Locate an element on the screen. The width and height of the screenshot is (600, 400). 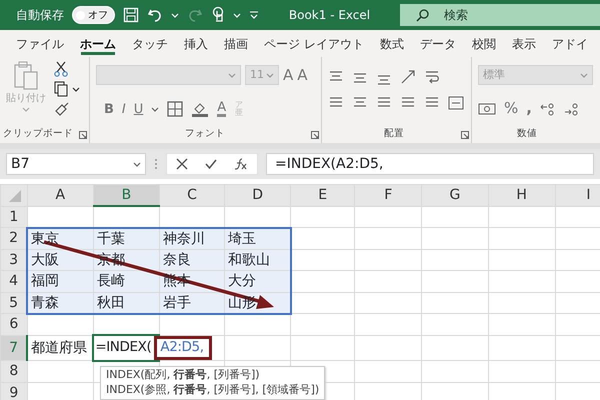
column-header: E is located at coordinates (322, 195).